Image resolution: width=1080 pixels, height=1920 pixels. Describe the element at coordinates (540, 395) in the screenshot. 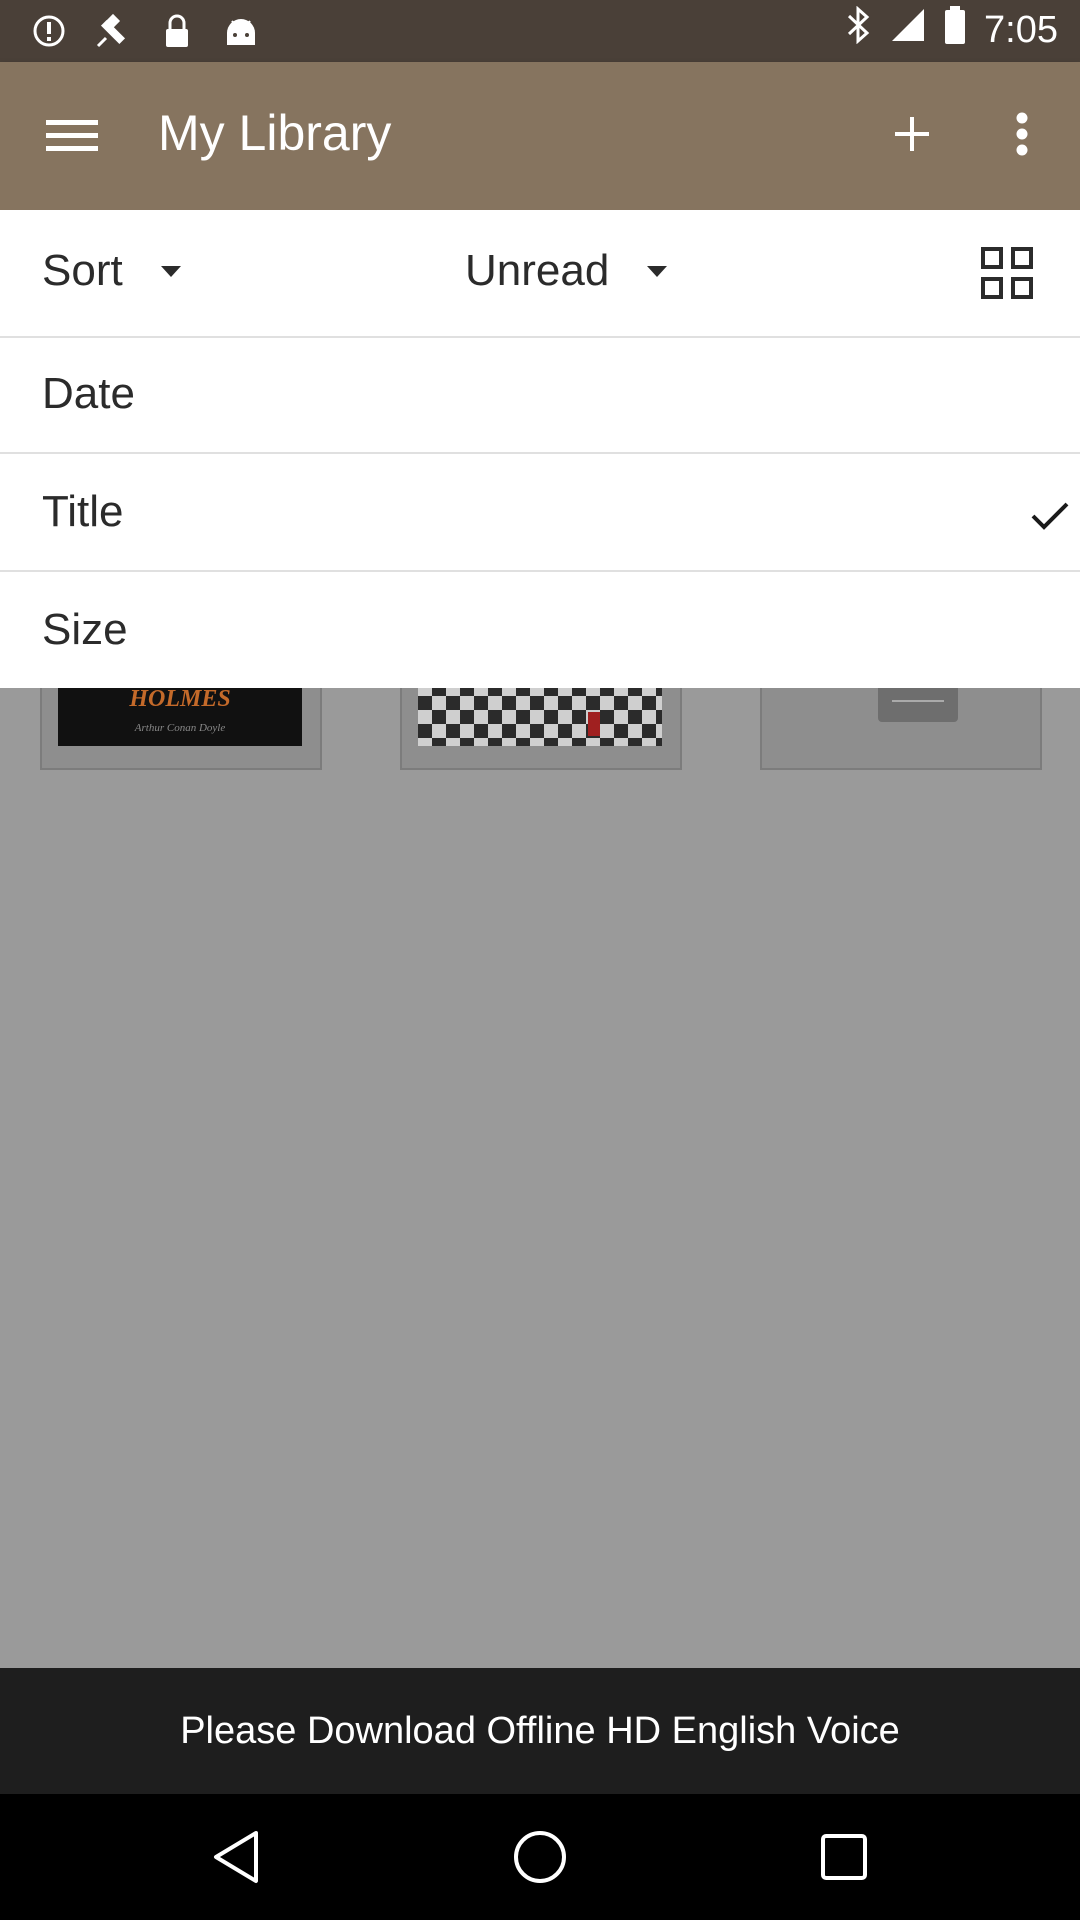

I see `sort-option-date: Date` at that location.